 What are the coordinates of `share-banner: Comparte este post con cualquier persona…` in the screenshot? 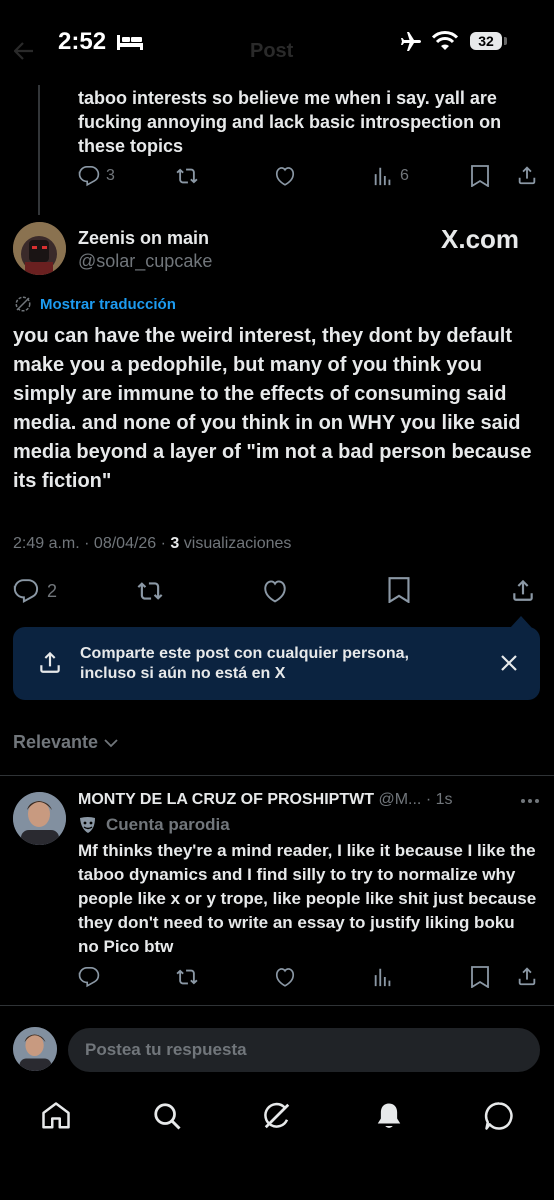 It's located at (276, 663).